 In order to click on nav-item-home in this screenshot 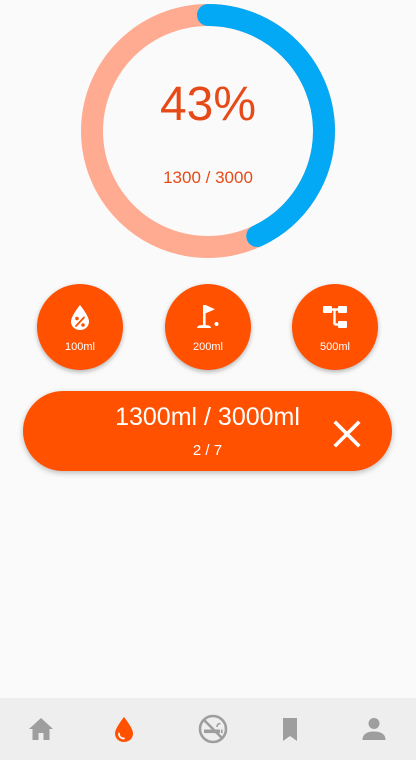, I will do `click(41, 729)`.